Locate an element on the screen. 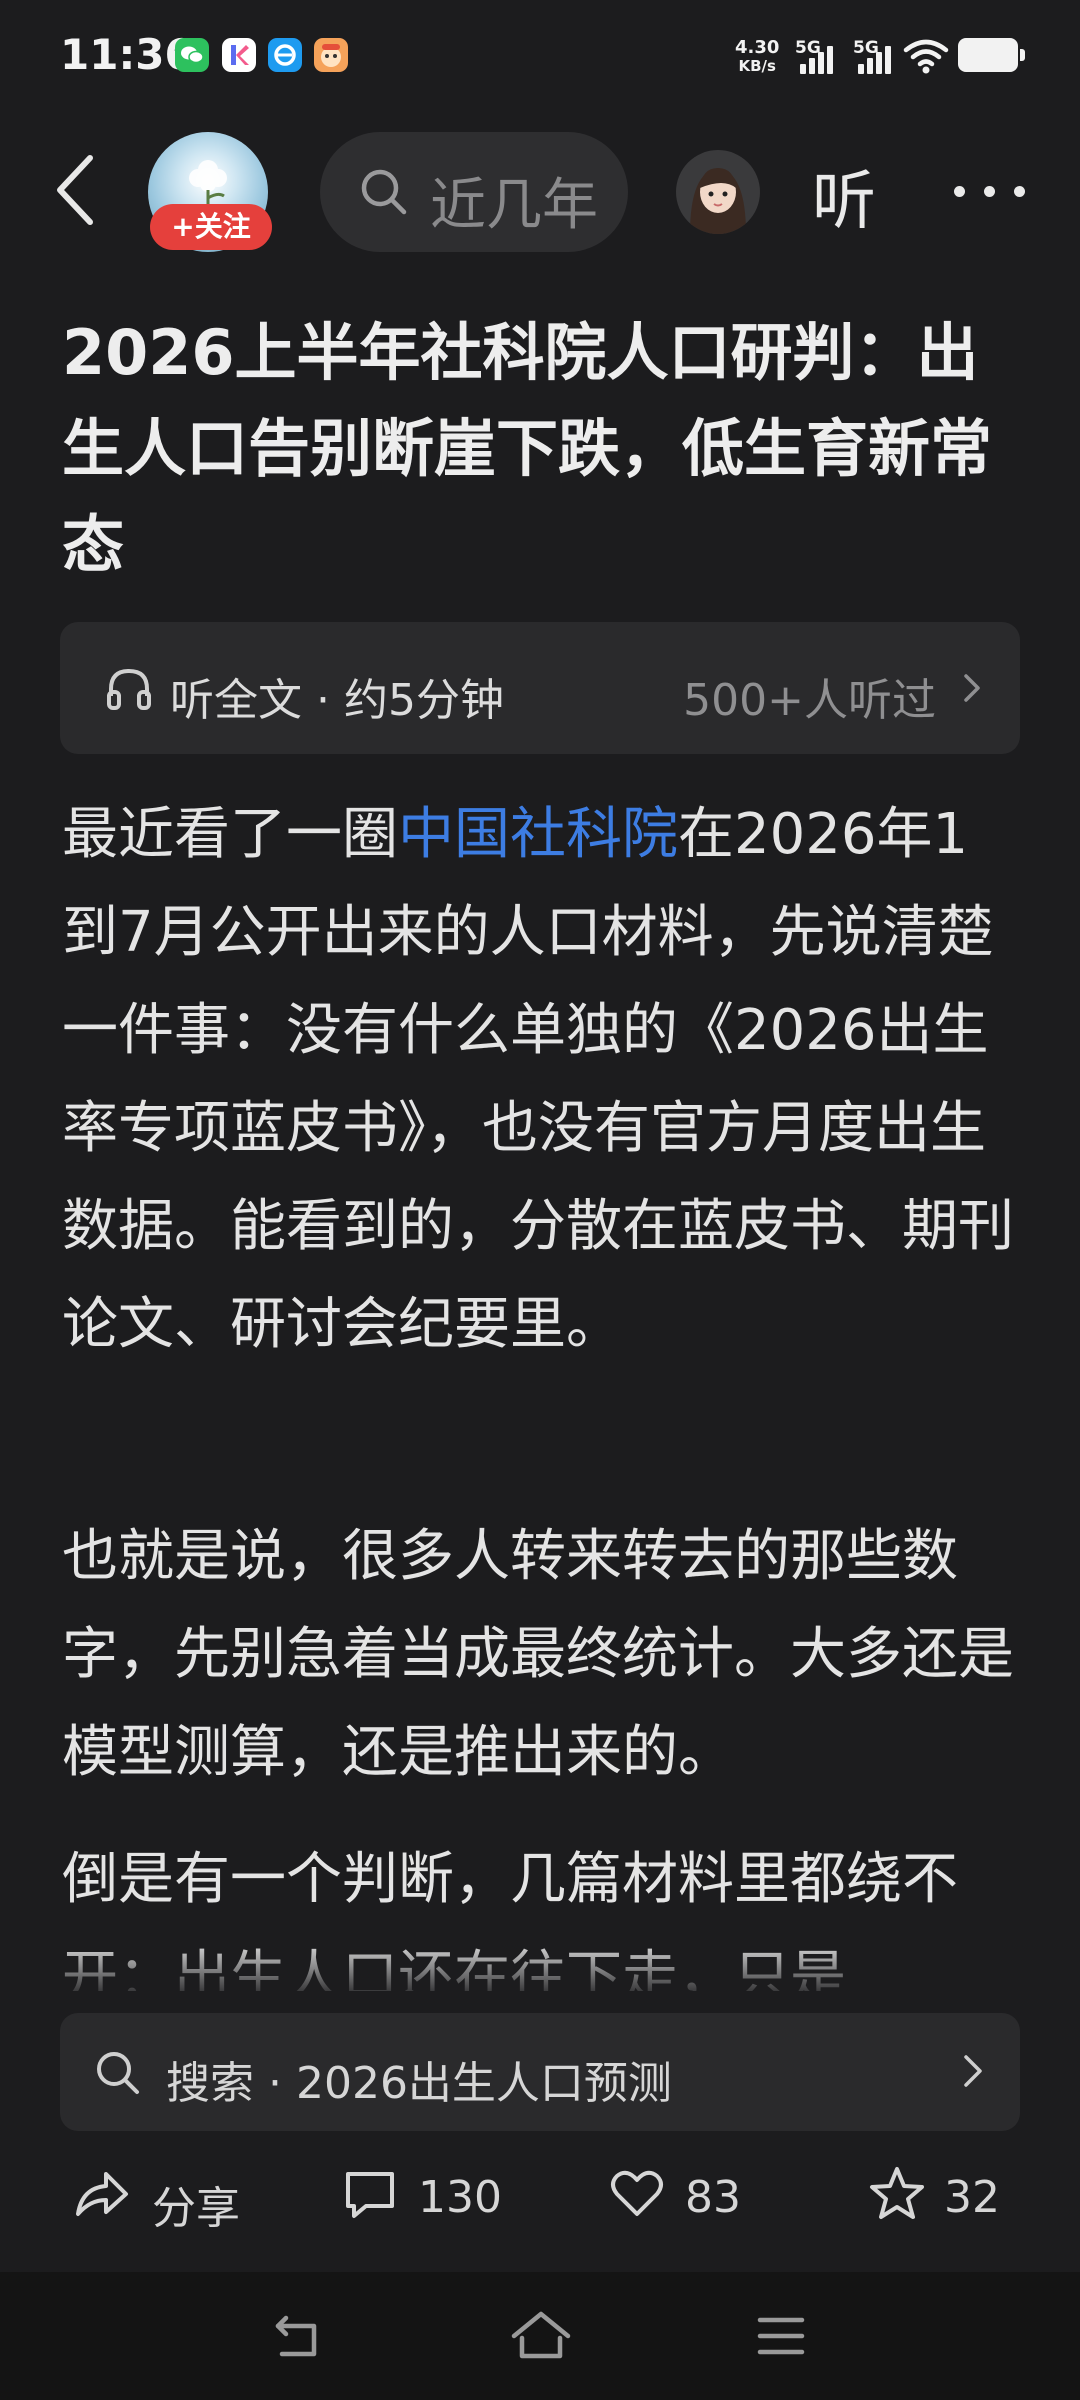  share-label: 分享 is located at coordinates (196, 2208).